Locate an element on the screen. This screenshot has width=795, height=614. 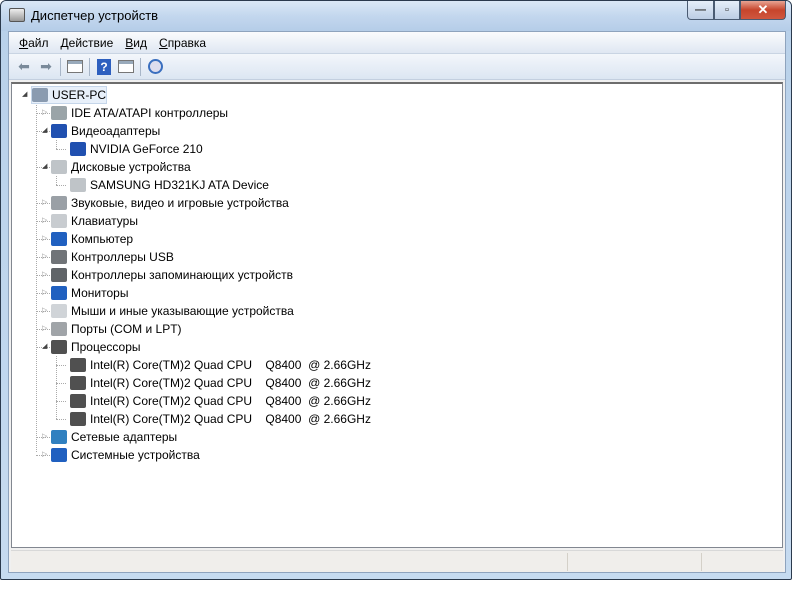
menu-file-accel: Ф is located at coordinates (24, 42).